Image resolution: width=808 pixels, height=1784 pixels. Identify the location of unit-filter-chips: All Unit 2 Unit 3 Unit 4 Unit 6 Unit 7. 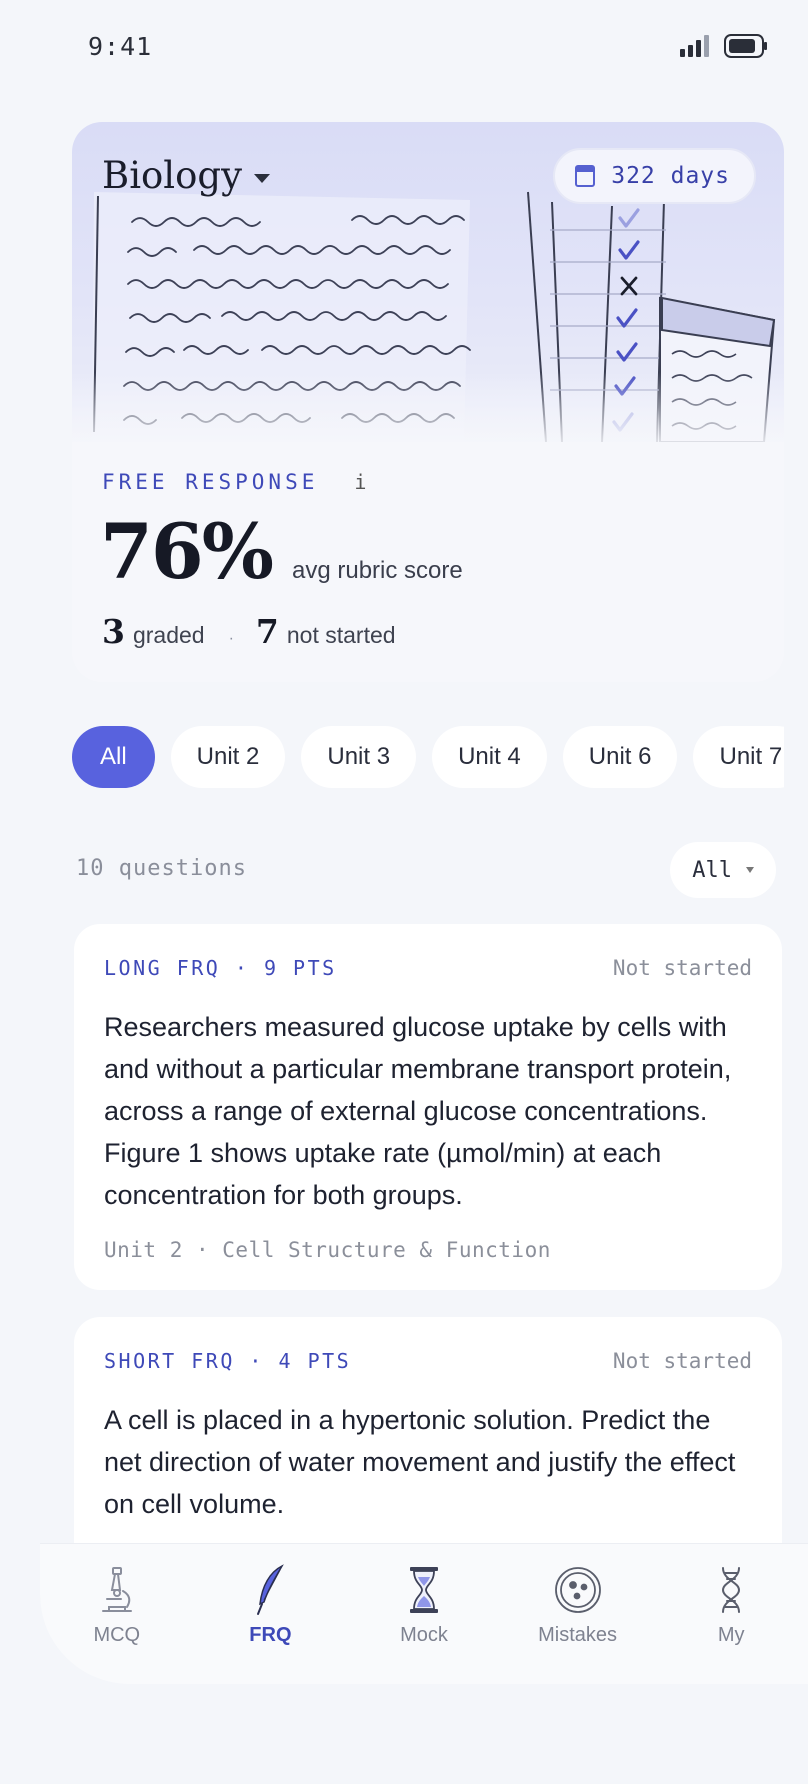
(428, 758).